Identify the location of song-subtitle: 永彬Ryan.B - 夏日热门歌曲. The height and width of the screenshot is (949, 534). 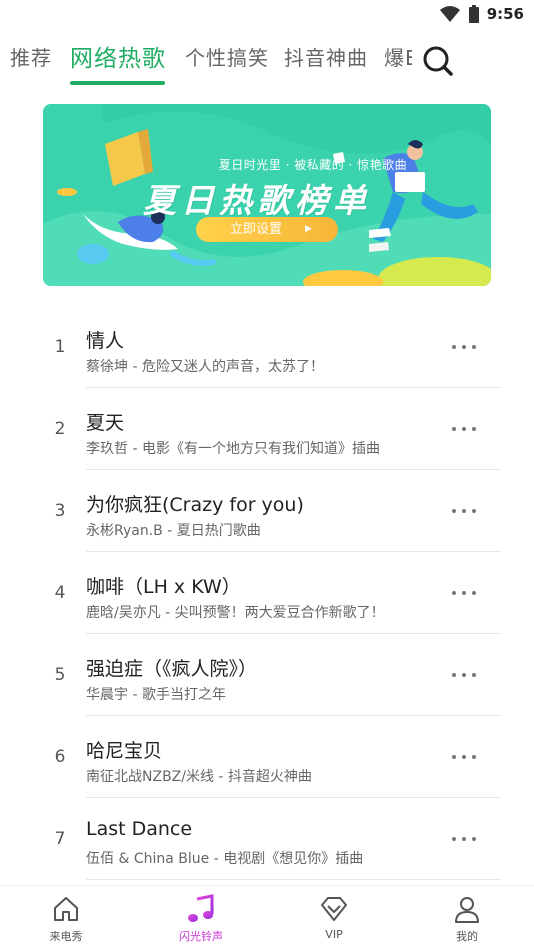
(173, 531).